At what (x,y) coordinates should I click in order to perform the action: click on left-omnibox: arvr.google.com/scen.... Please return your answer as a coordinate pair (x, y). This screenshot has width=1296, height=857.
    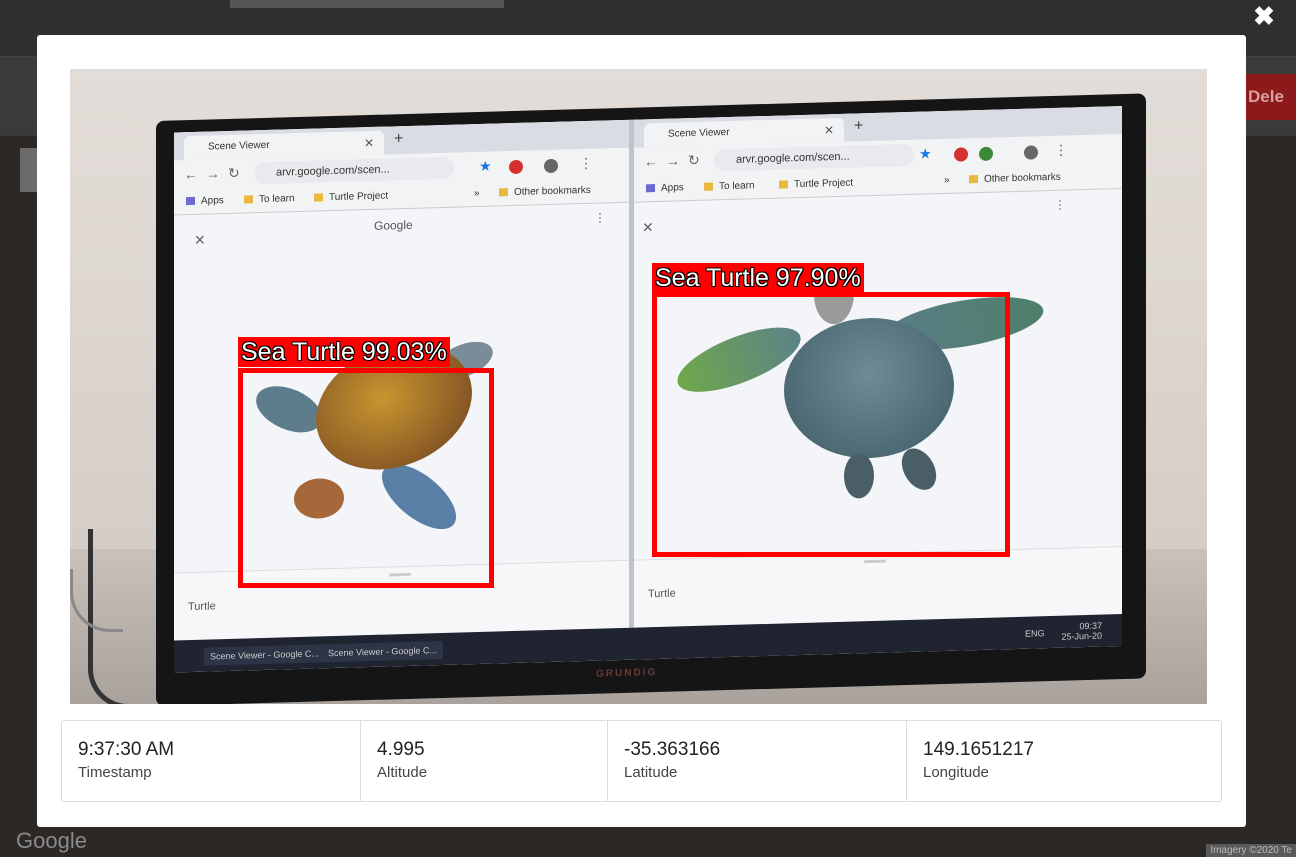
    Looking at the image, I should click on (354, 170).